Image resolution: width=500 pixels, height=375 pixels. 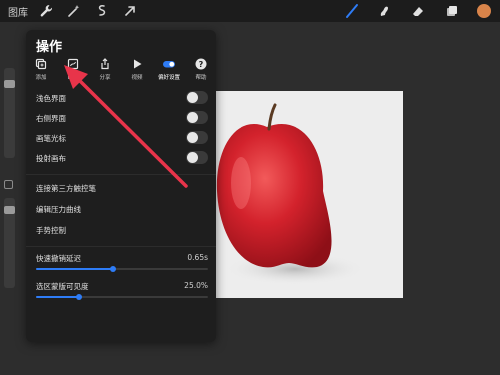 I want to click on slider-label: 选区蒙版可见度, so click(x=62, y=286).